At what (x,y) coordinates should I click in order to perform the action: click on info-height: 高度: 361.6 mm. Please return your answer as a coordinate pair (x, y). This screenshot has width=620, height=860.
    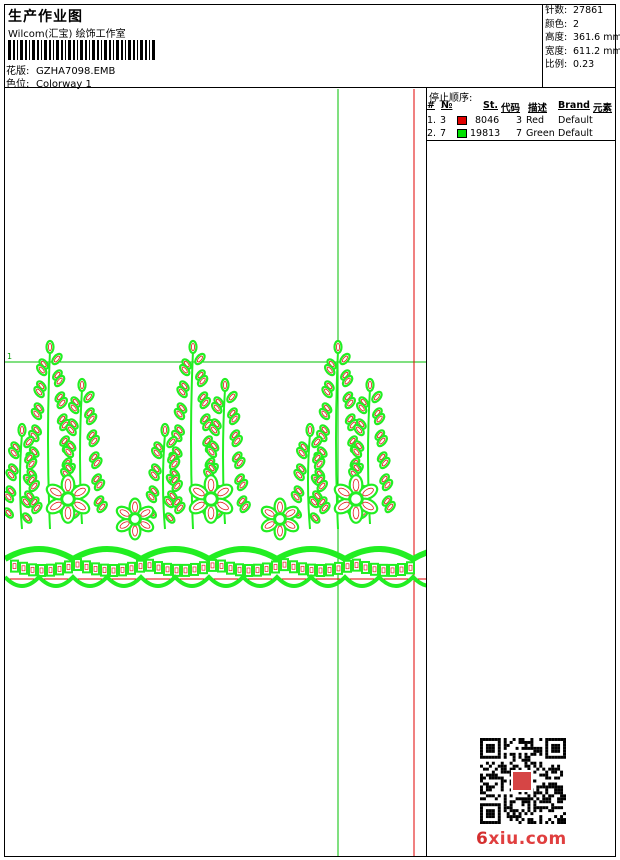
    Looking at the image, I should click on (582, 37).